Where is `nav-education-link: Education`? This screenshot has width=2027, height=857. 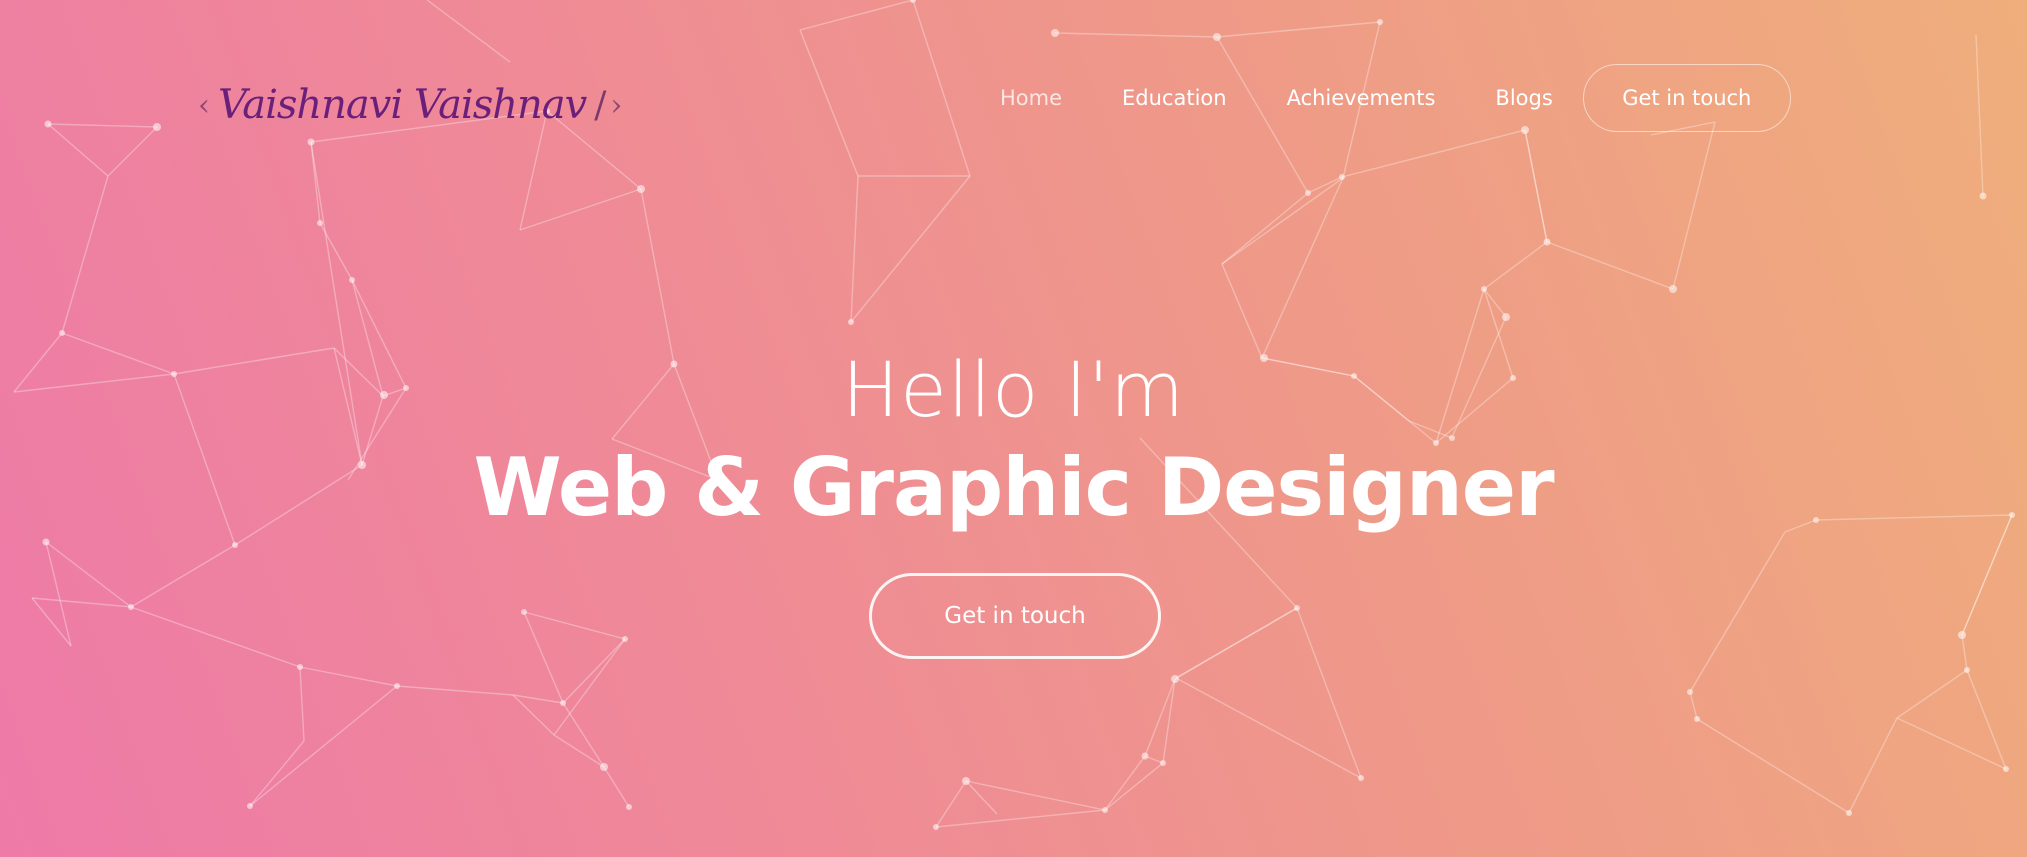
nav-education-link: Education is located at coordinates (1174, 98).